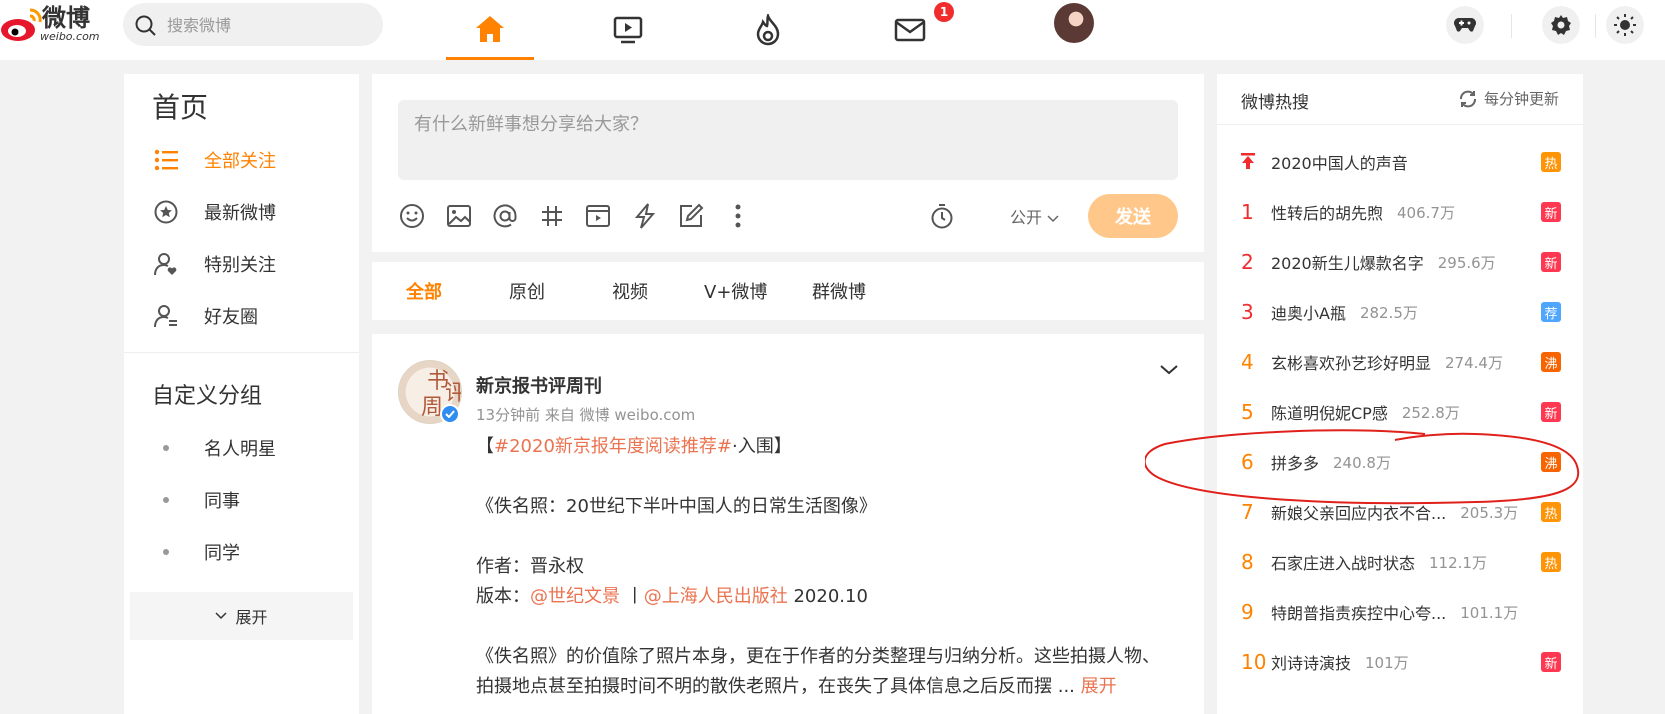 This screenshot has height=714, width=1665. I want to click on group-label: 同事, so click(222, 501).